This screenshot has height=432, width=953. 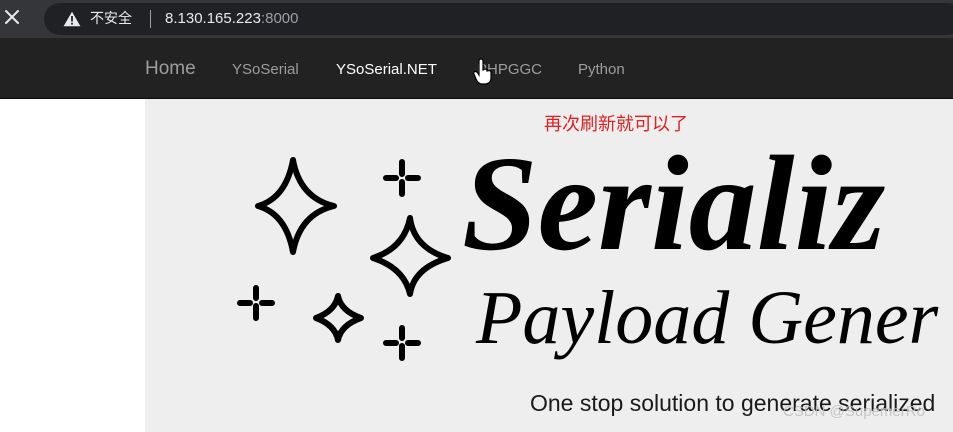 What do you see at coordinates (213, 18) in the screenshot?
I see `url-host: 8.130.165.223` at bounding box center [213, 18].